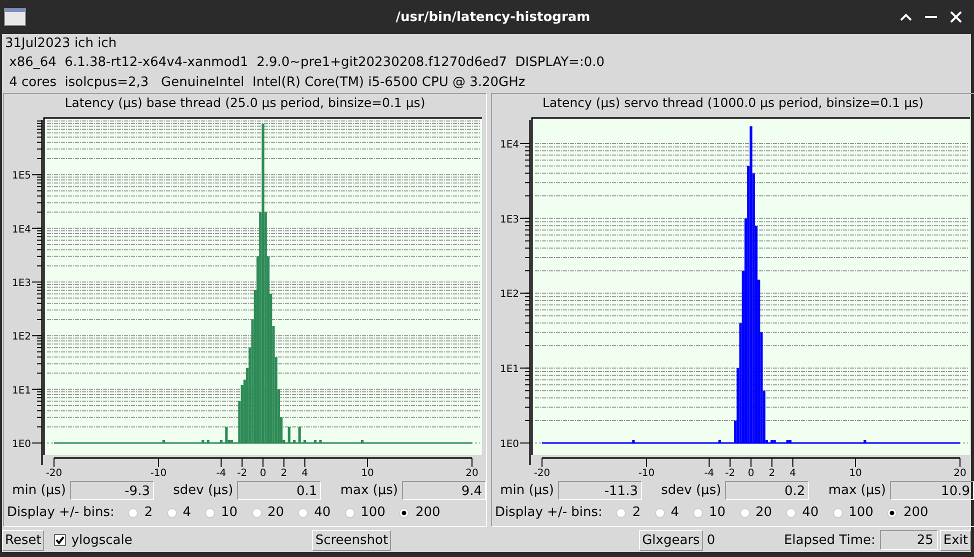 The width and height of the screenshot is (974, 557). What do you see at coordinates (93, 540) in the screenshot?
I see `ylogscale-checkbox: ylogscale` at bounding box center [93, 540].